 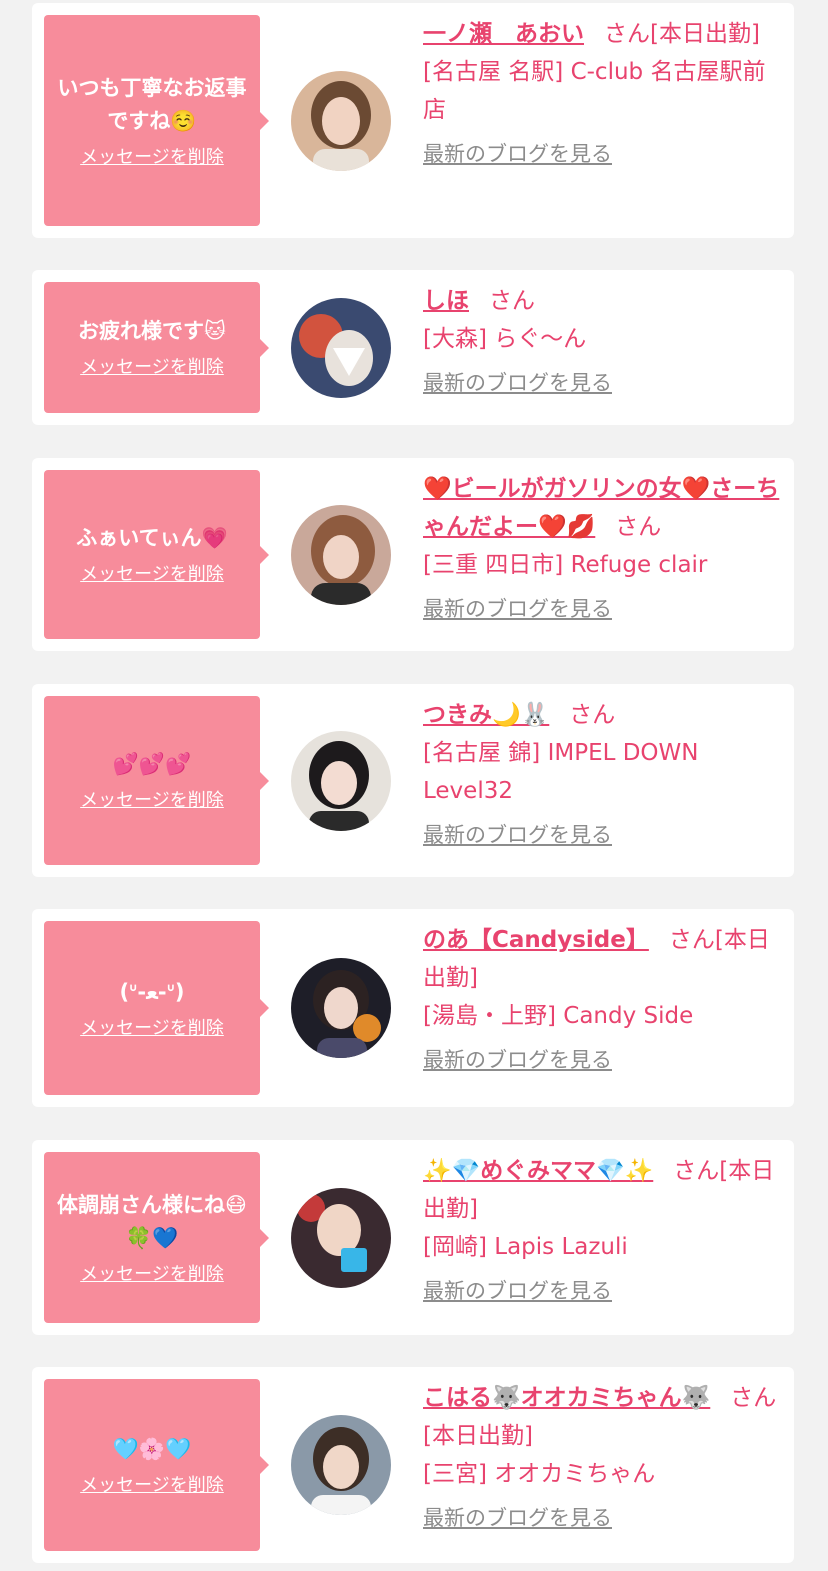 I want to click on cast-info: しほ さん [大森] らぐ〜ん 最新のブログを見る, so click(x=602, y=342).